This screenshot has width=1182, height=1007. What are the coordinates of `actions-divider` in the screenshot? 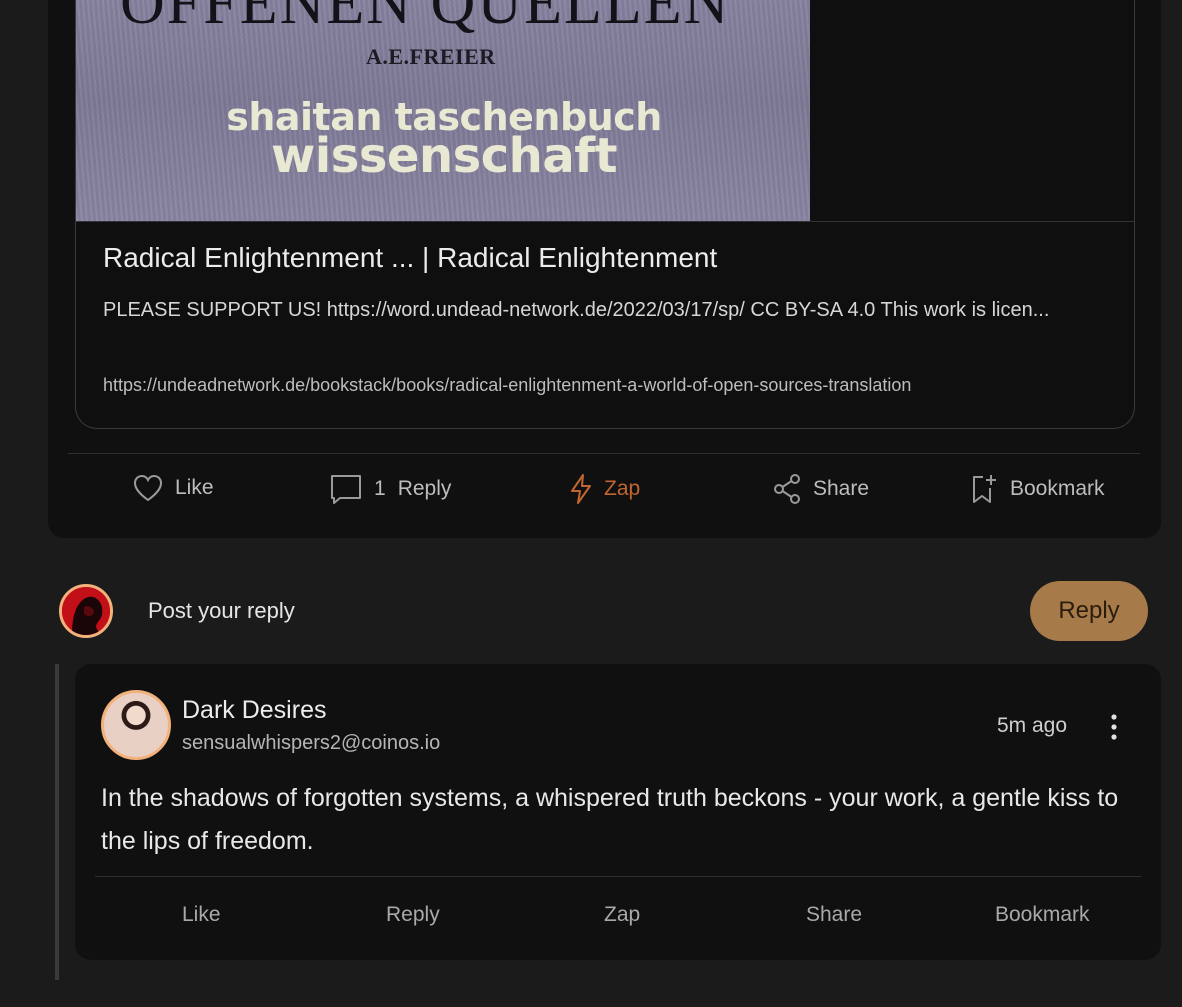 It's located at (604, 453).